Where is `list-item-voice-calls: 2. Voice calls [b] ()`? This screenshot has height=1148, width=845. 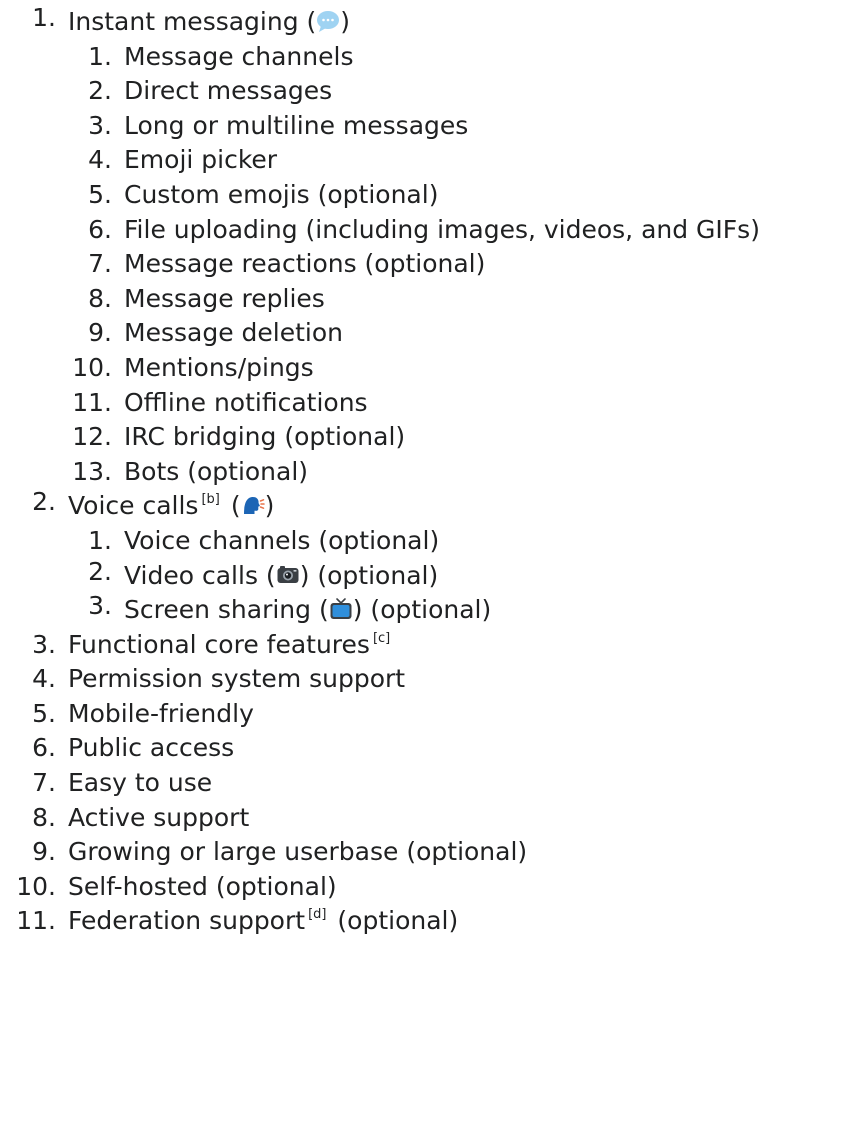 list-item-voice-calls: 2. Voice calls [b] () is located at coordinates (422, 505).